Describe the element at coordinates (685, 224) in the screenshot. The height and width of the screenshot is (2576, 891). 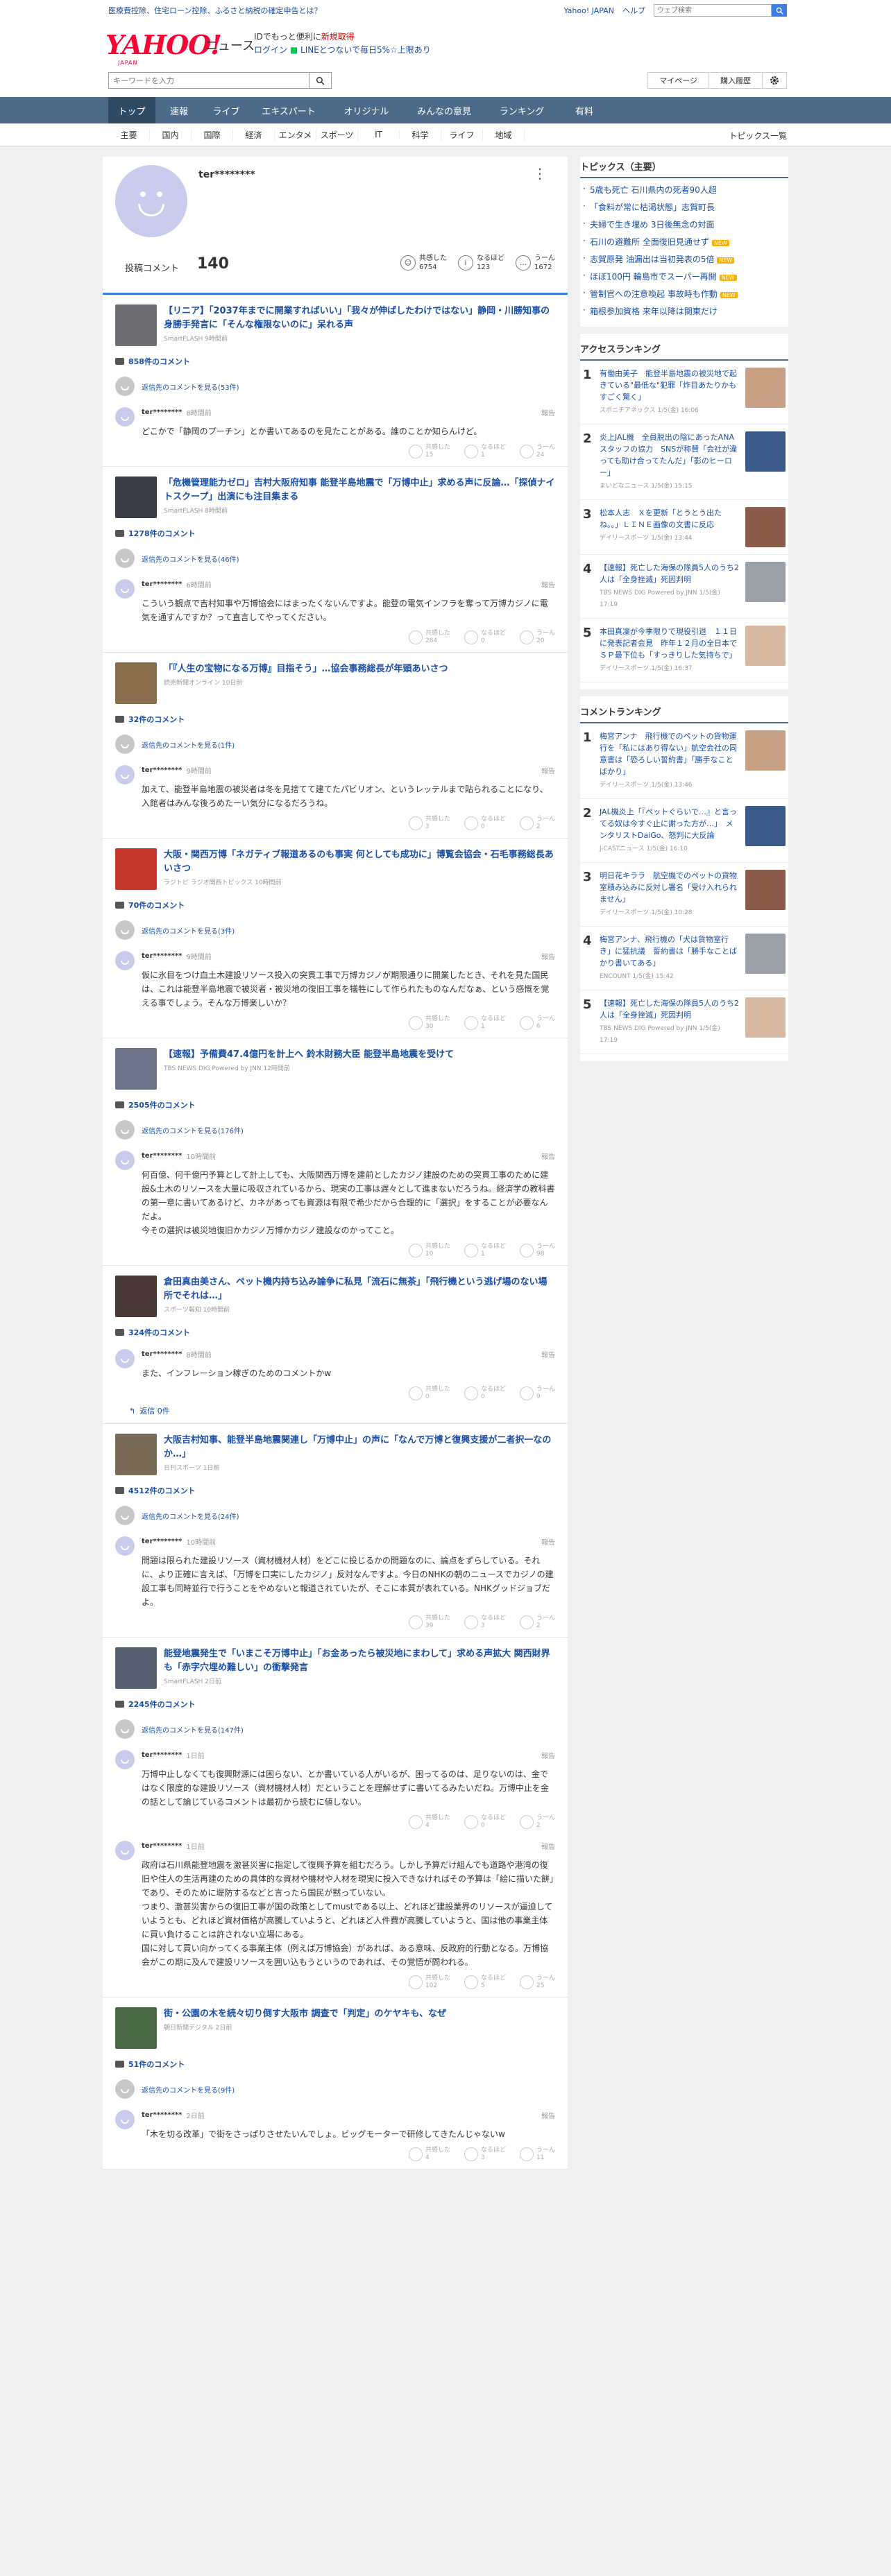
I see `topic-item: 夫婦で生き埋め 3日後無念の対面` at that location.